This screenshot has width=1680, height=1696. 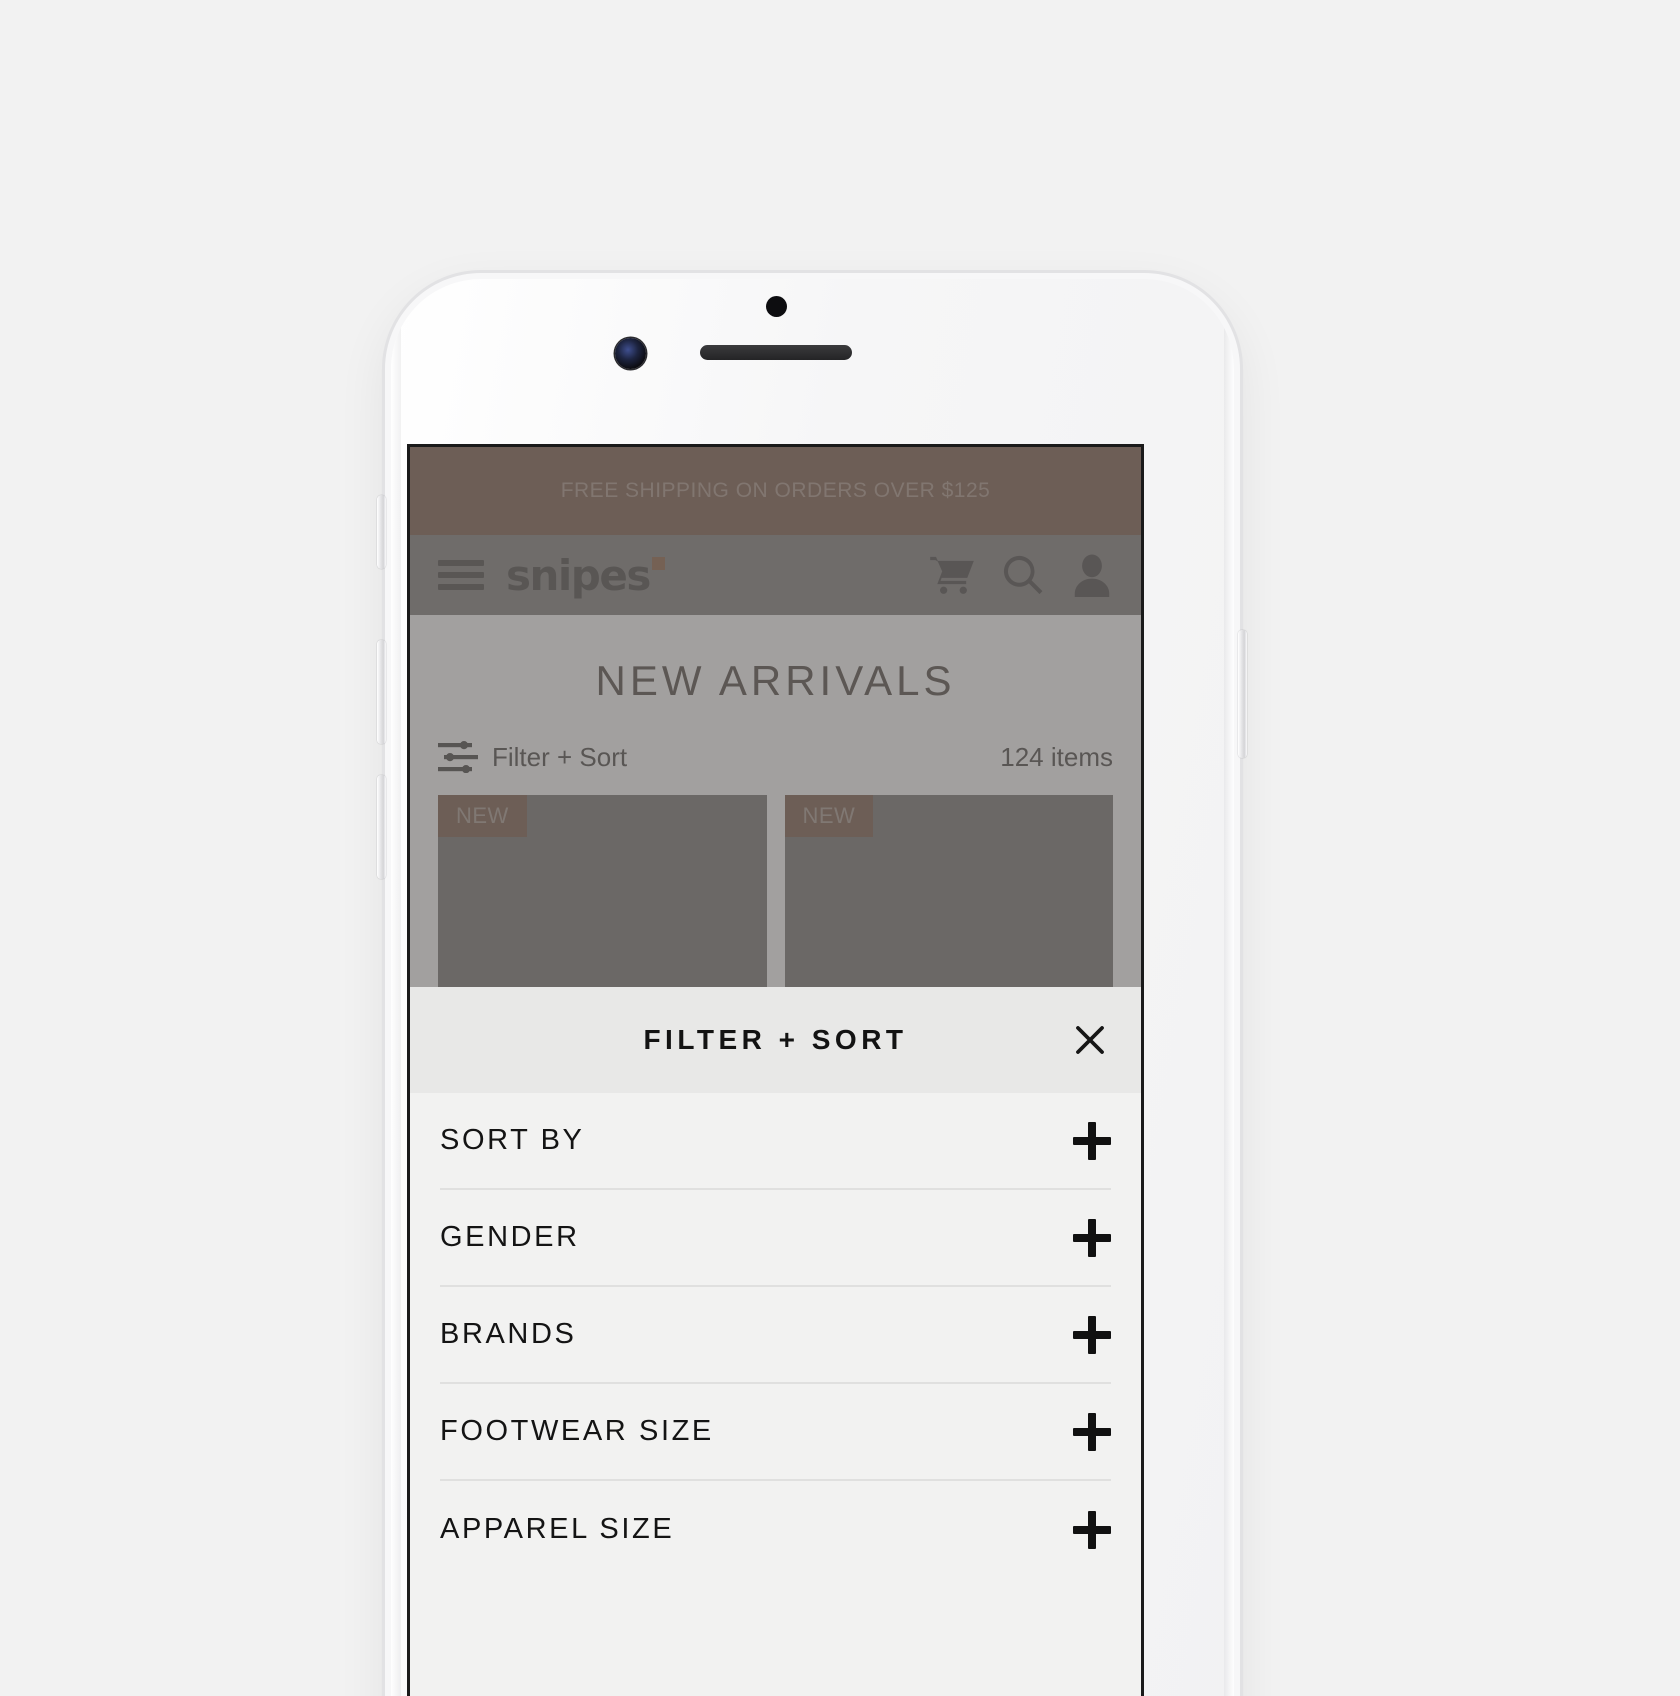 I want to click on filter-modal-header: FILTER + SORT, so click(x=775, y=1040).